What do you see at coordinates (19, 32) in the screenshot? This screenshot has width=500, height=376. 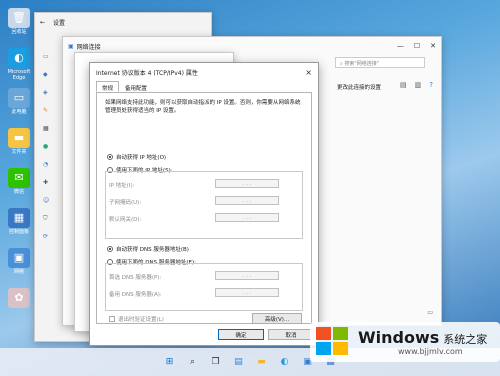 I see `desktop-icon-label: 回收站` at bounding box center [19, 32].